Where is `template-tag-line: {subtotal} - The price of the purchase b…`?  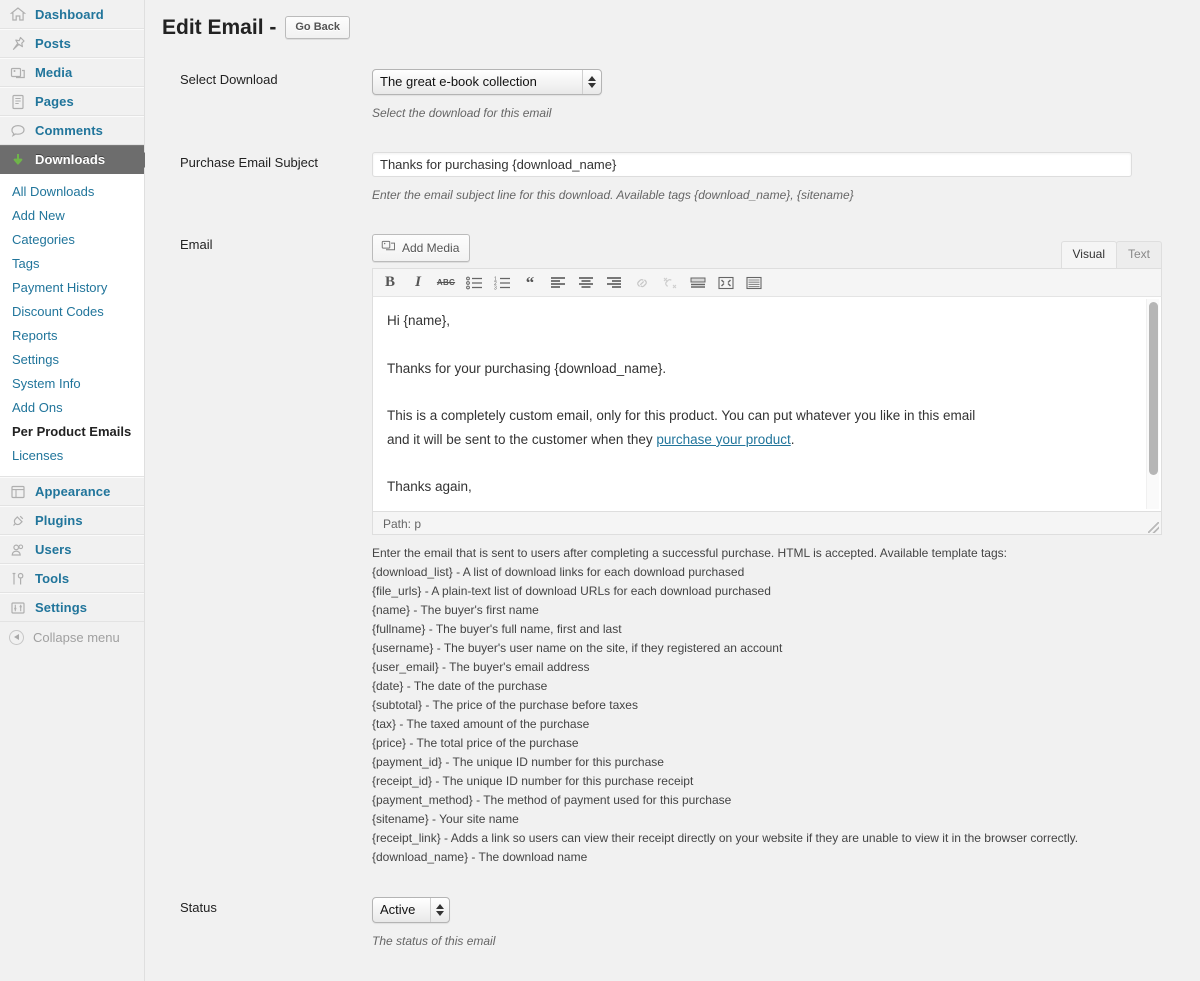 template-tag-line: {subtotal} - The price of the purchase b… is located at coordinates (505, 705).